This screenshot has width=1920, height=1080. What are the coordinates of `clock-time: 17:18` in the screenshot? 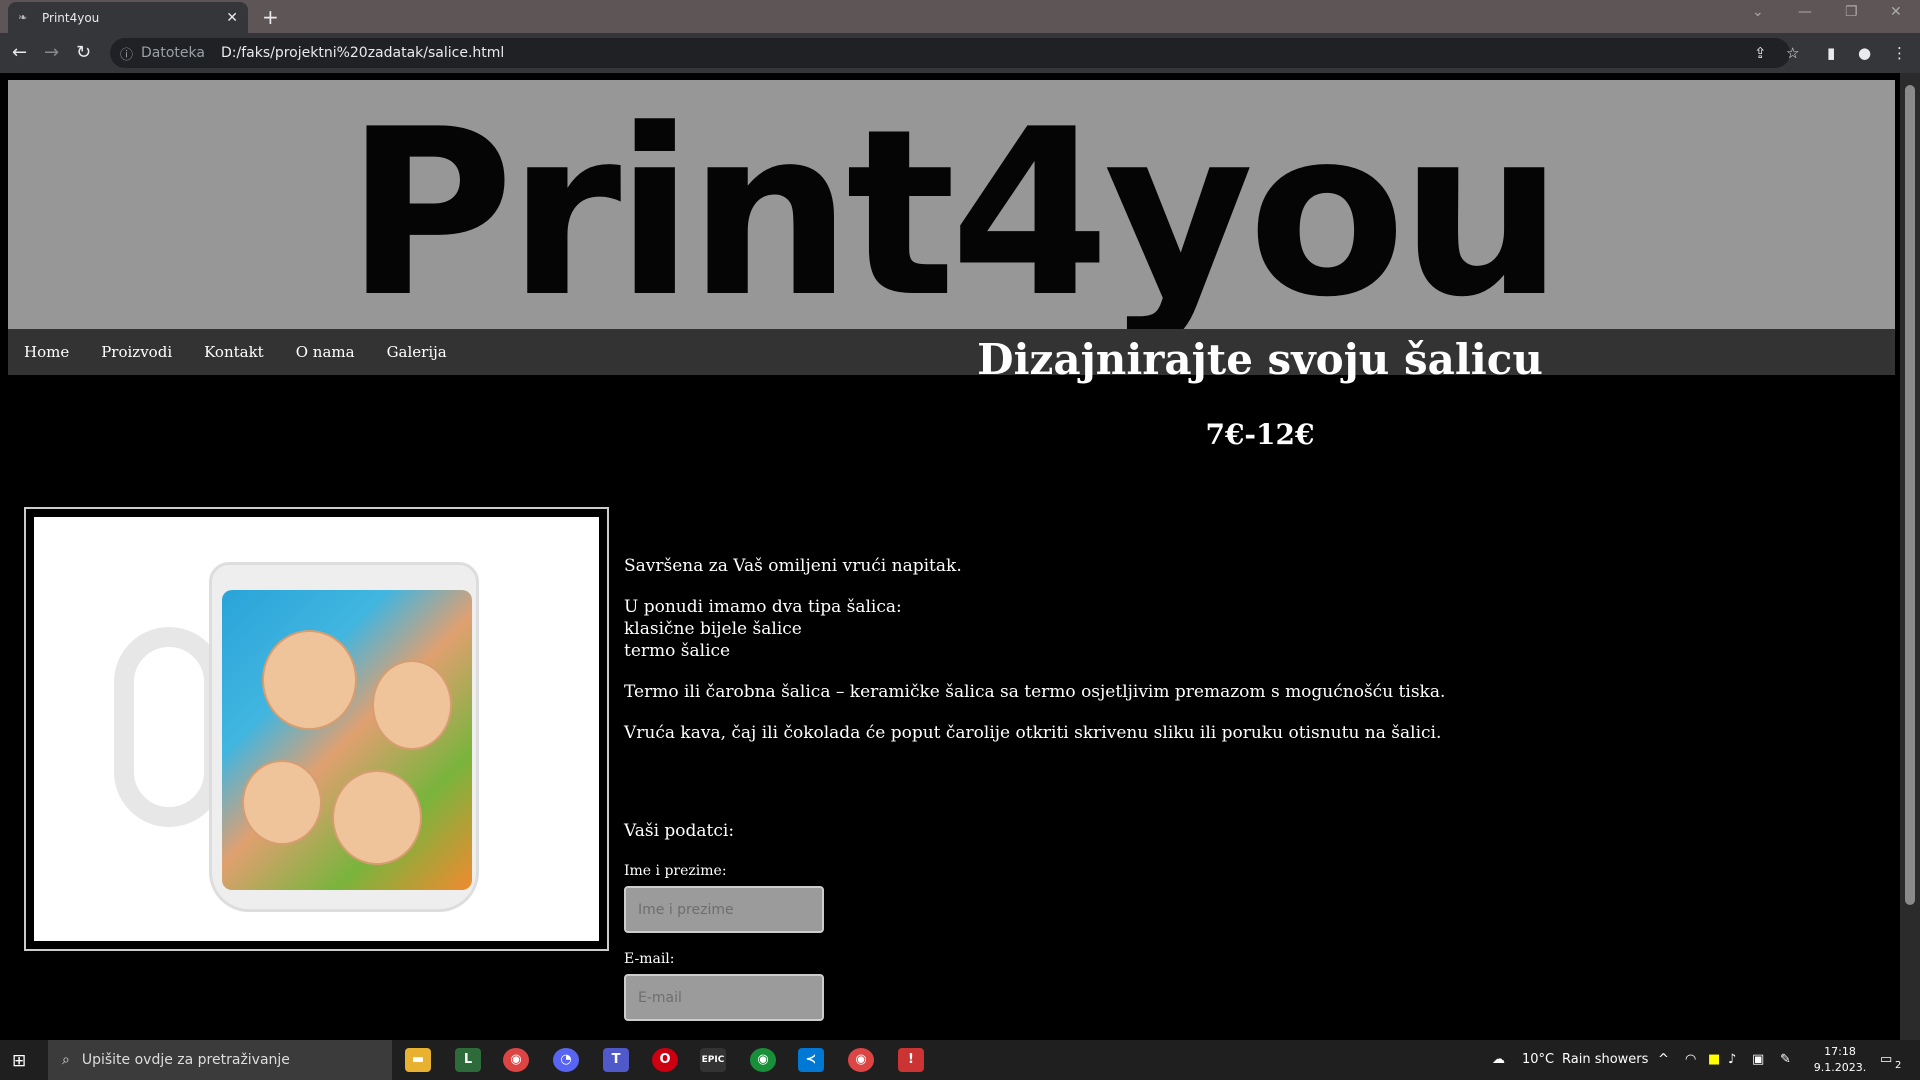 It's located at (1840, 1051).